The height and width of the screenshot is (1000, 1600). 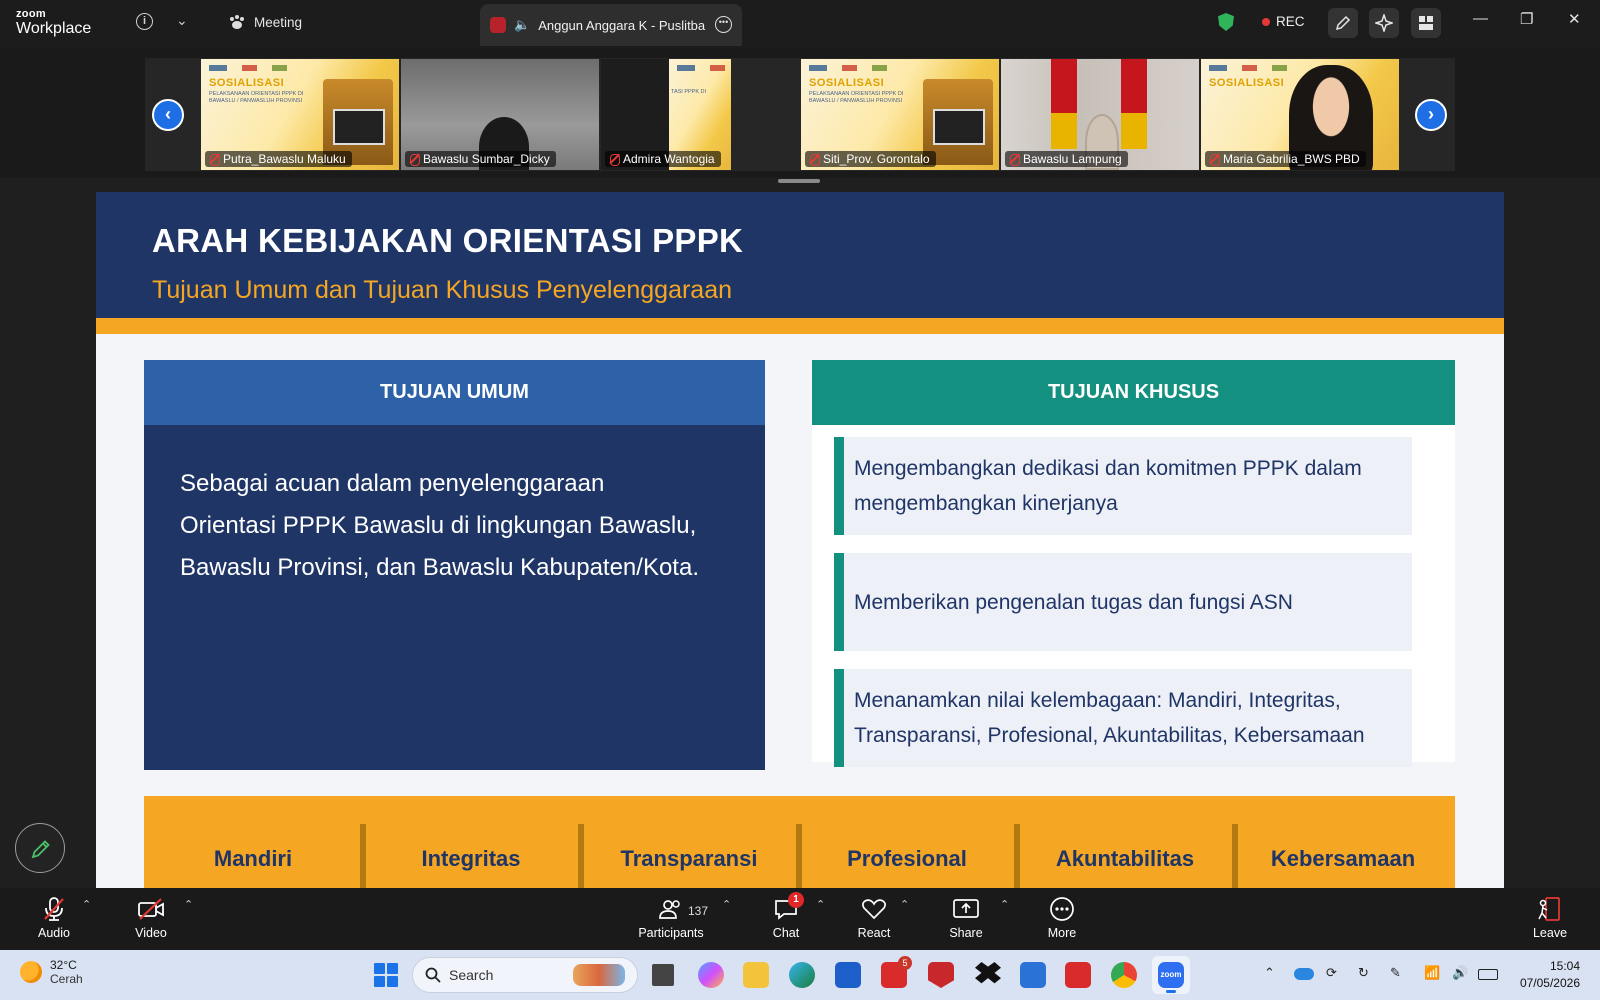 I want to click on windows-start-icon, so click(x=386, y=975).